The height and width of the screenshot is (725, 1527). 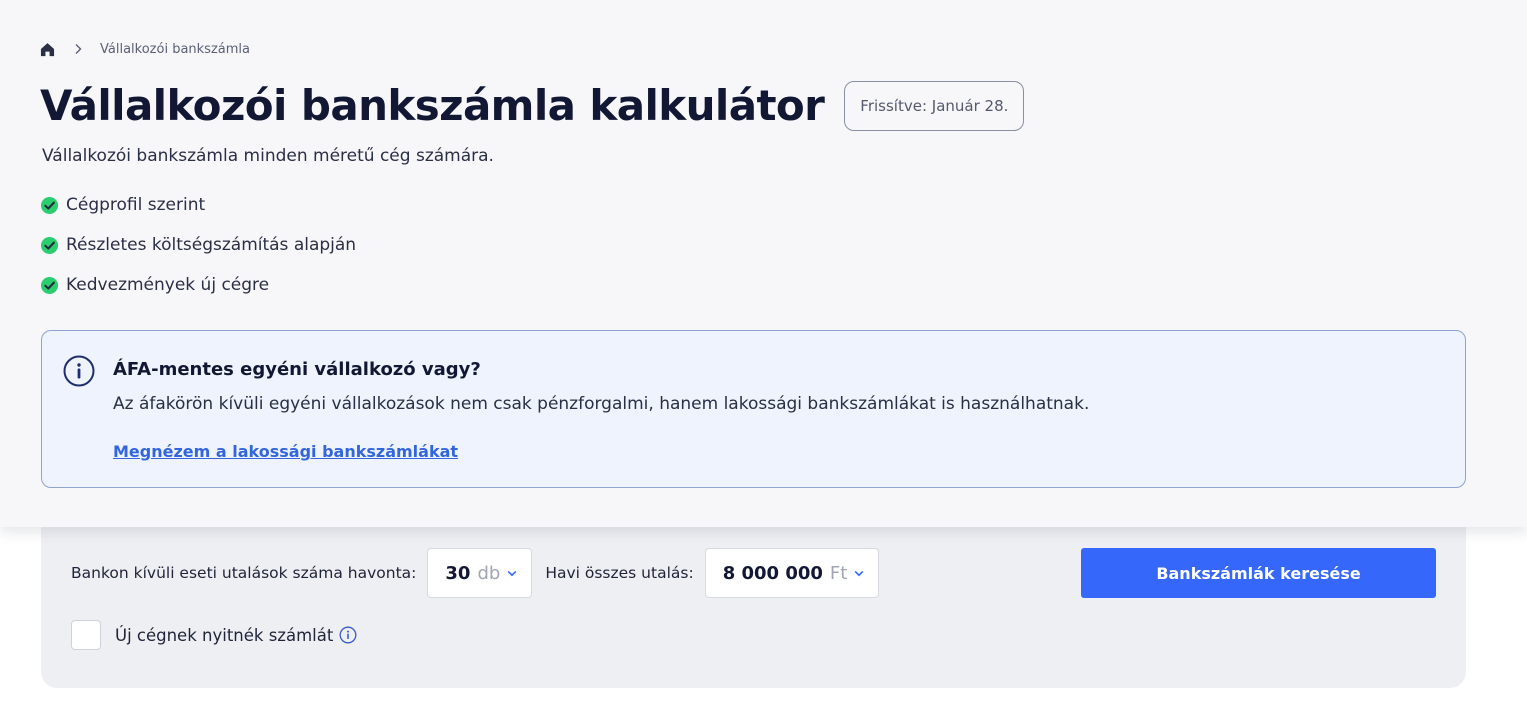 What do you see at coordinates (175, 49) in the screenshot?
I see `breadcrumb-current: Vállalkozói bankszámla` at bounding box center [175, 49].